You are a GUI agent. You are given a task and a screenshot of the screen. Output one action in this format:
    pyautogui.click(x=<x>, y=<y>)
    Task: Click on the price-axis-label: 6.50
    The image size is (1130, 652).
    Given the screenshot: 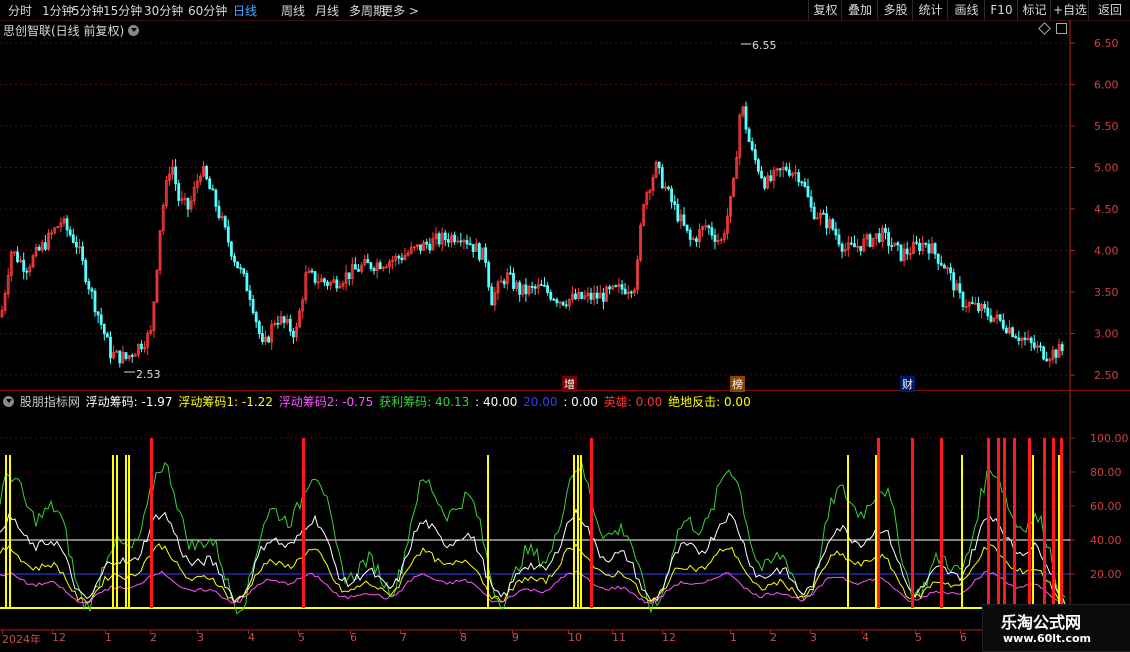 What is the action you would take?
    pyautogui.click(x=1106, y=43)
    